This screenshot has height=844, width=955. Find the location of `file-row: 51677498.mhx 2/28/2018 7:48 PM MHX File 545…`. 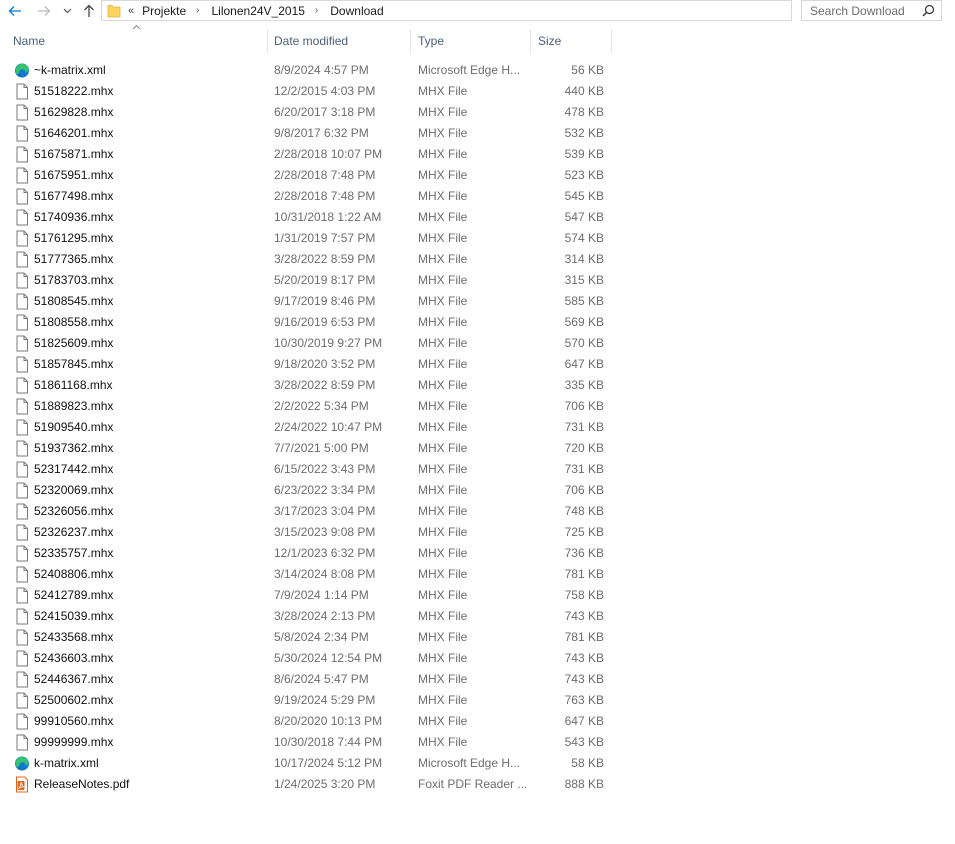

file-row: 51677498.mhx 2/28/2018 7:48 PM MHX File 545… is located at coordinates (306, 196).